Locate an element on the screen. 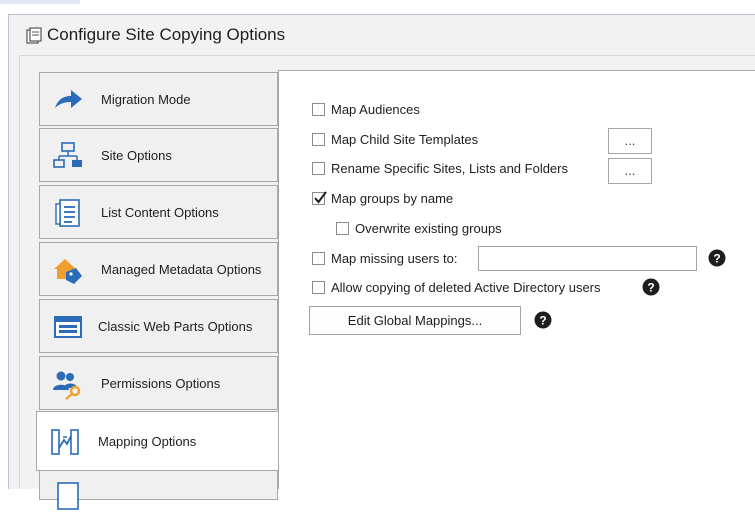 The width and height of the screenshot is (755, 513). map-missing-users-row: Map missing users to: is located at coordinates (384, 258).